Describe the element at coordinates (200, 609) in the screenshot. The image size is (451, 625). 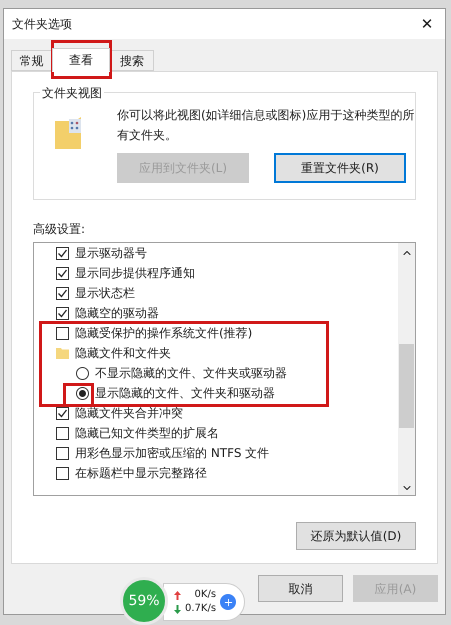
I see `download-speed: 0.7K/s` at that location.